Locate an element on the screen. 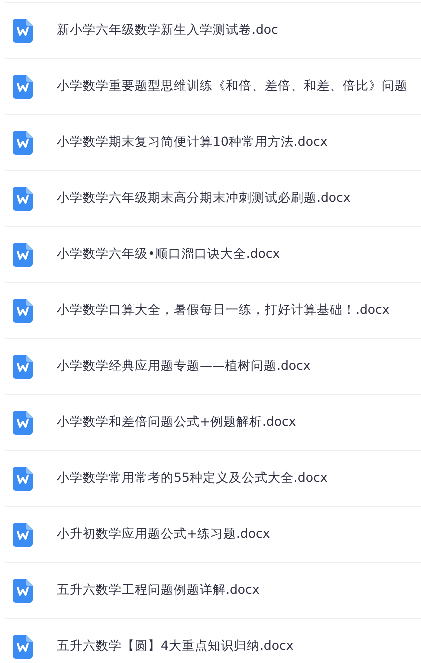 The height and width of the screenshot is (663, 421). file-name: 小学数学期末复习简便计算10种常用方法.docx is located at coordinates (192, 142).